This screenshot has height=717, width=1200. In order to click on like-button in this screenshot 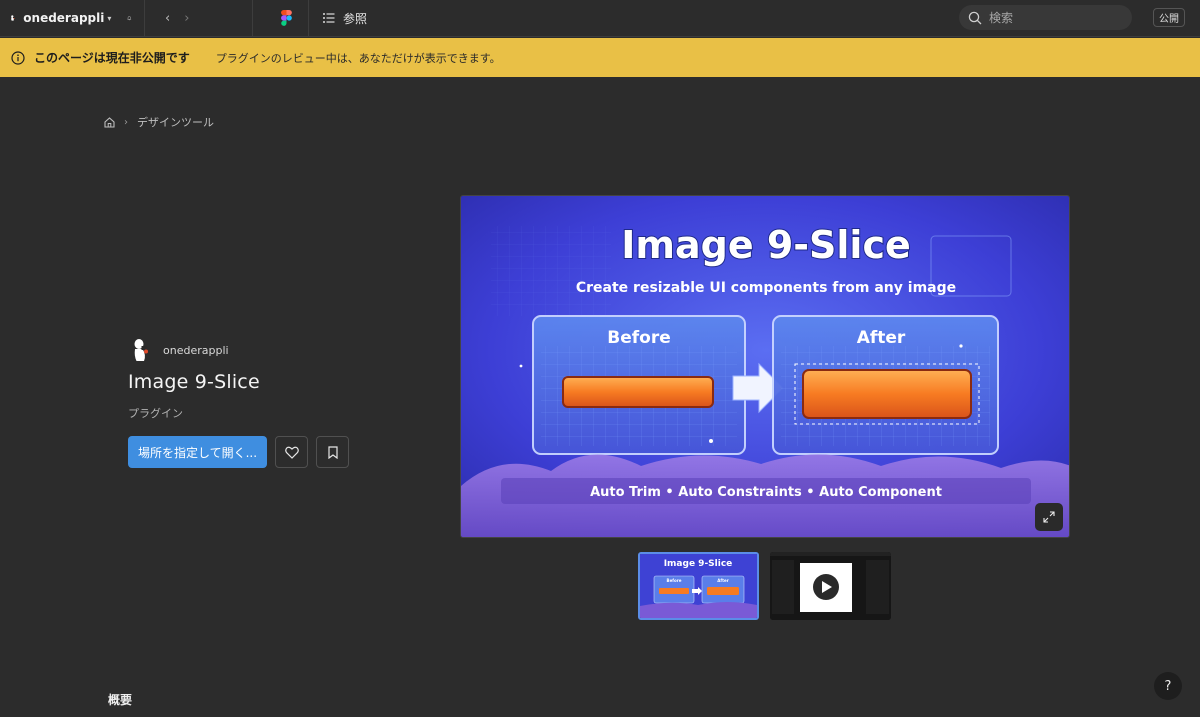, I will do `click(291, 452)`.